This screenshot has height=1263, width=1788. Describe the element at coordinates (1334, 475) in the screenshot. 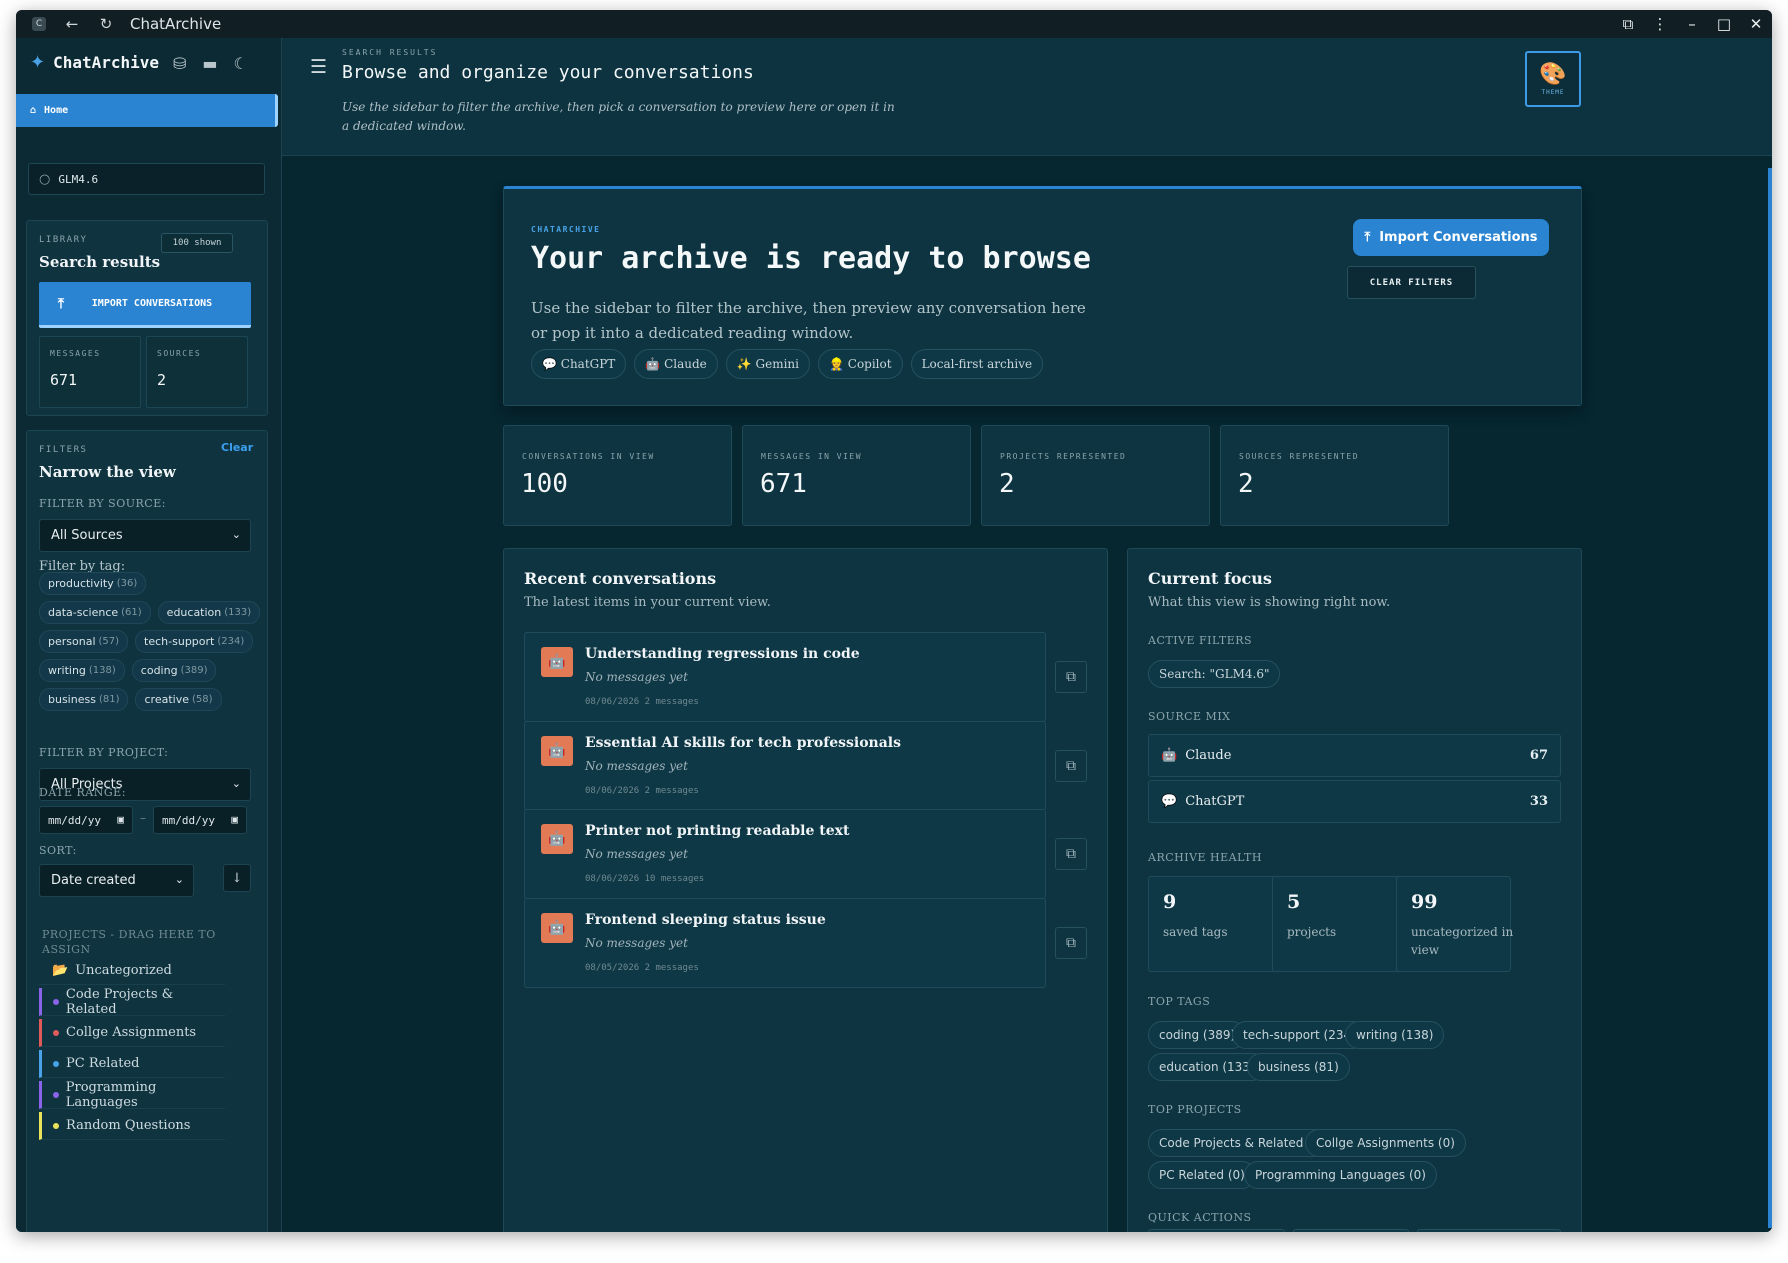

I see `stat-card: Sources represented 2` at that location.